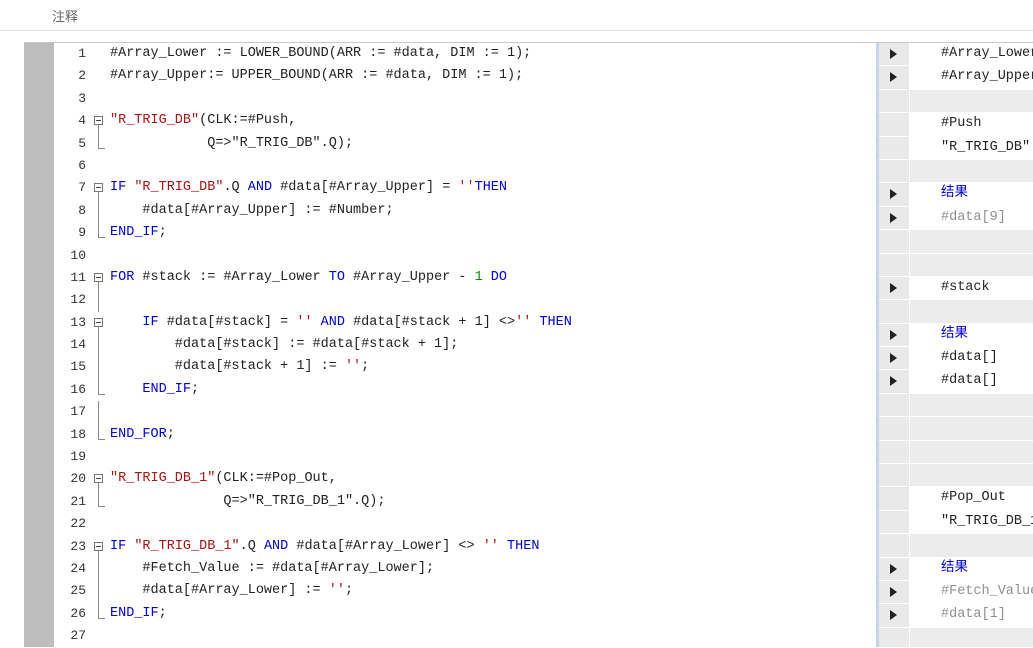  Describe the element at coordinates (251, 211) in the screenshot. I see `code-text: #data[#Array_Upper] := #Number;` at that location.